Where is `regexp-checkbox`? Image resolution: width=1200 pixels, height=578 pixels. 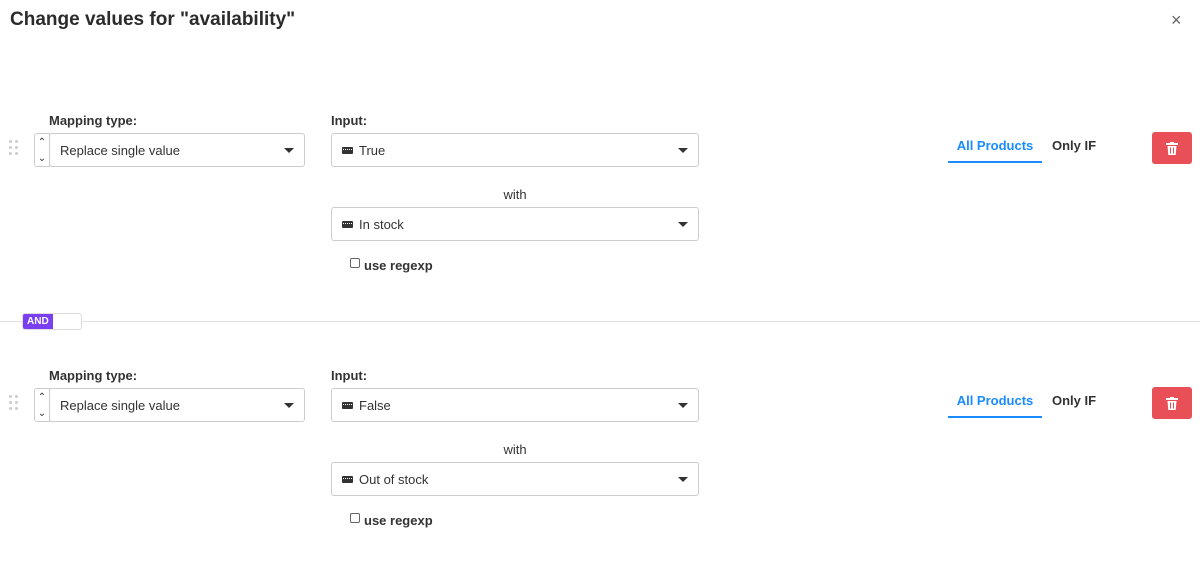
regexp-checkbox is located at coordinates (355, 518).